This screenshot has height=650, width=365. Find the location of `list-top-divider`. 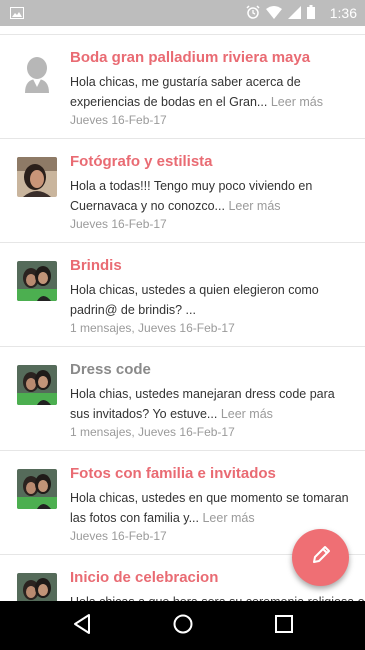

list-top-divider is located at coordinates (182, 30).